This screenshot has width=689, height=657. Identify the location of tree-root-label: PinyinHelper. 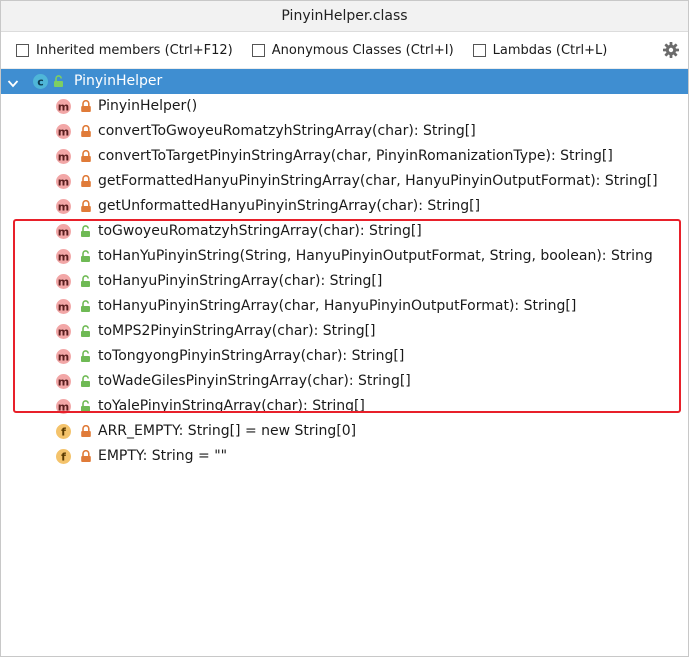
(118, 81).